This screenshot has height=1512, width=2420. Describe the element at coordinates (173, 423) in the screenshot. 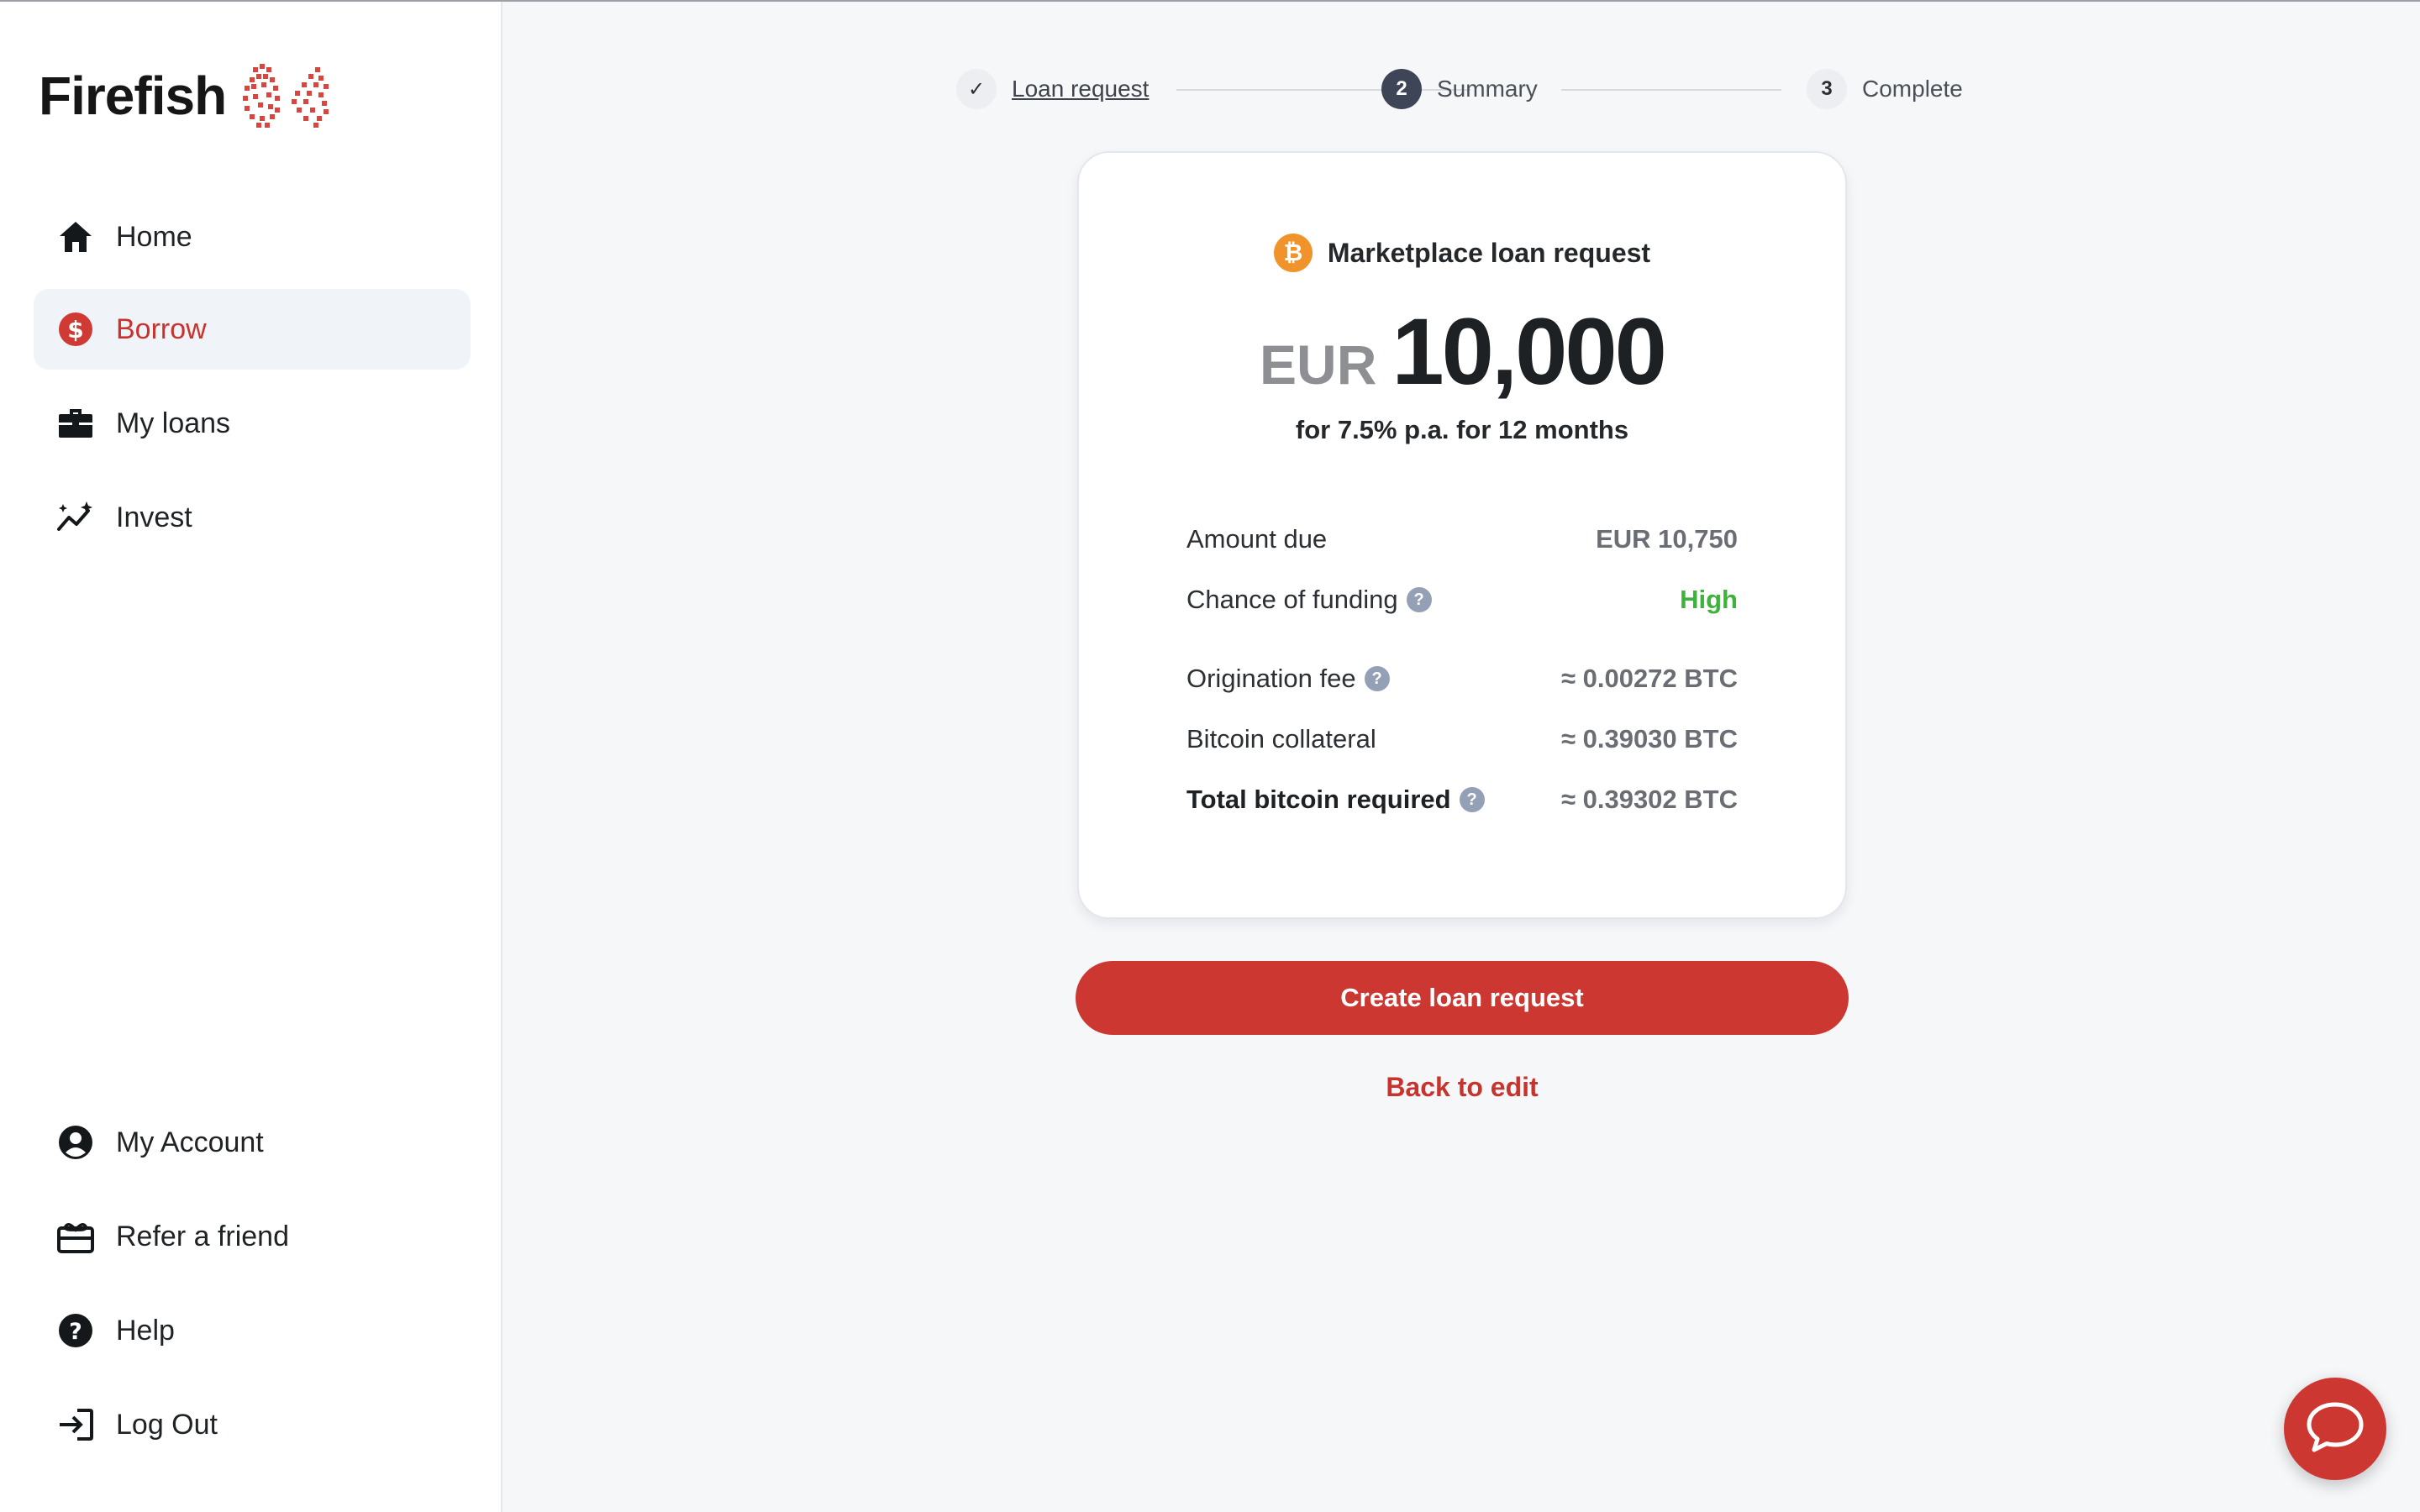

I see `sidebar-item-label: My loans` at that location.